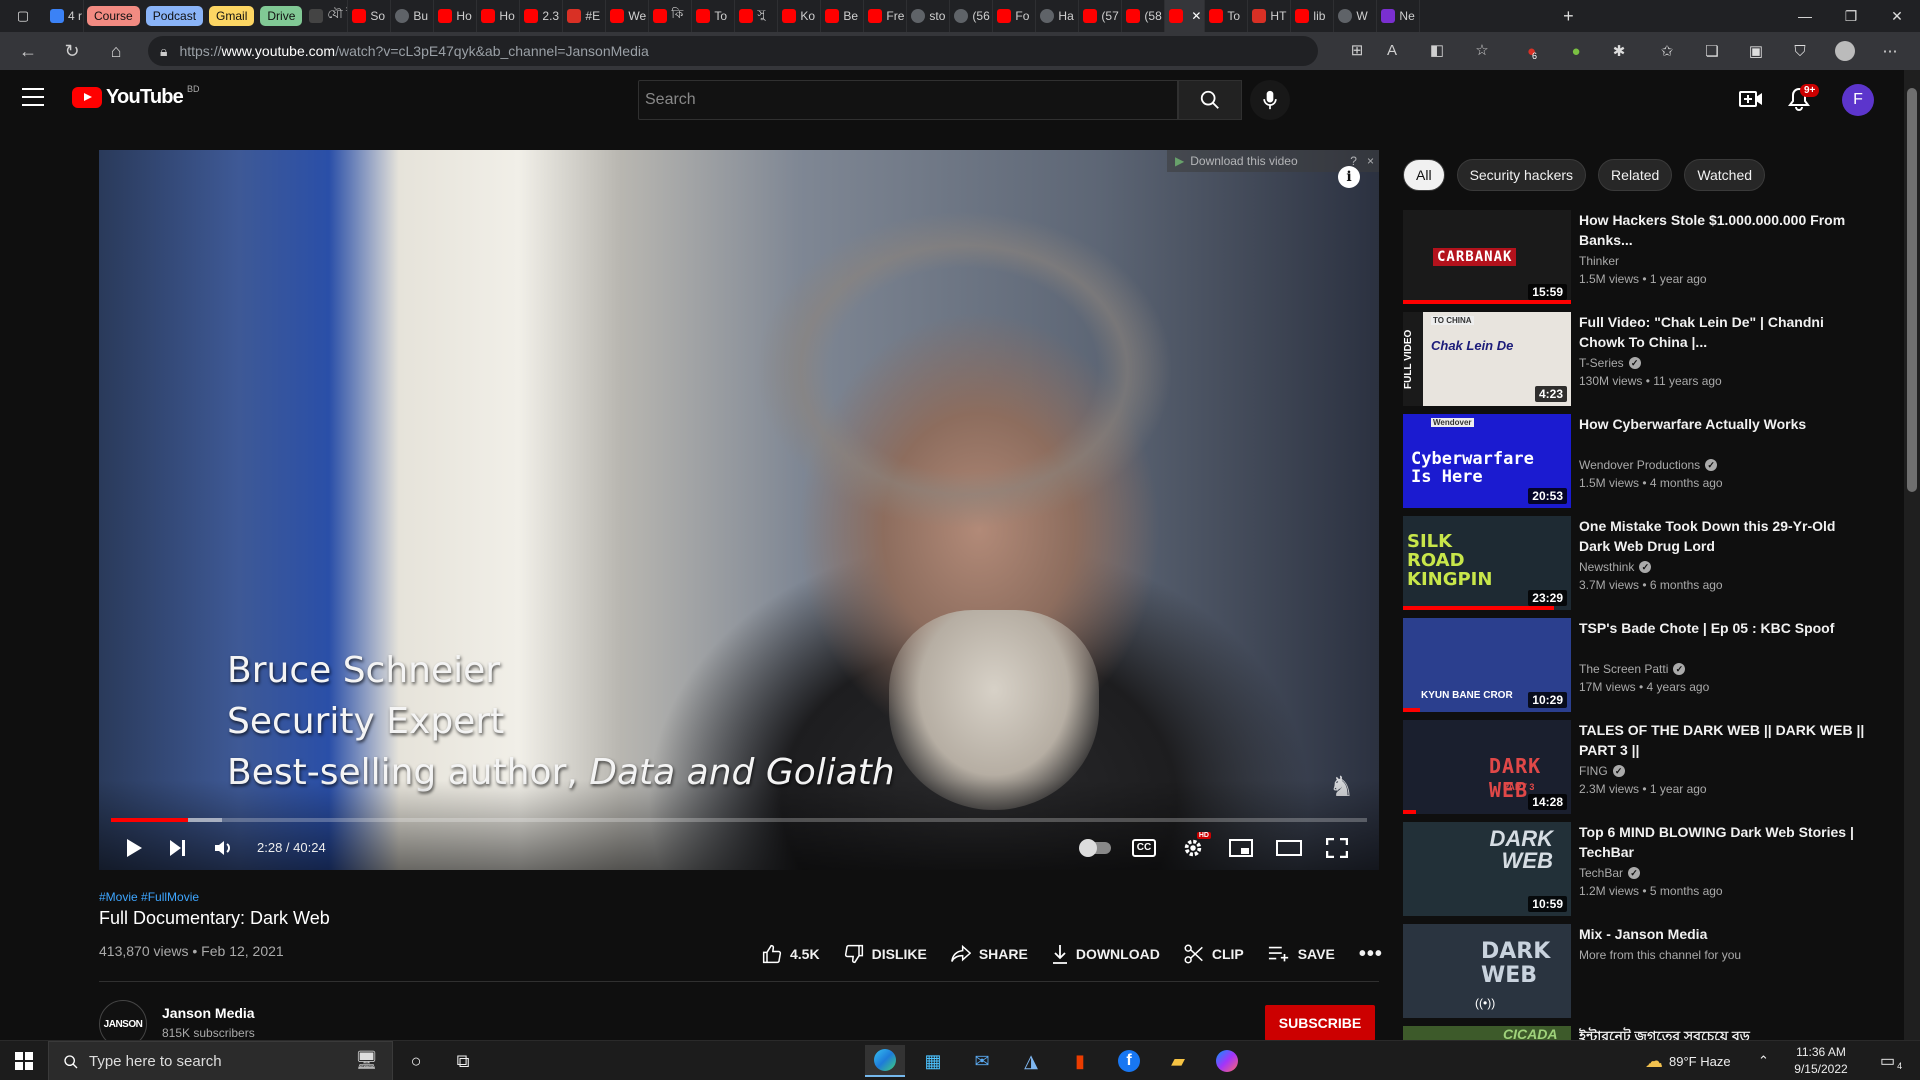 The image size is (1920, 1080). I want to click on photos-taskbar-icon: ◮, so click(1031, 1061).